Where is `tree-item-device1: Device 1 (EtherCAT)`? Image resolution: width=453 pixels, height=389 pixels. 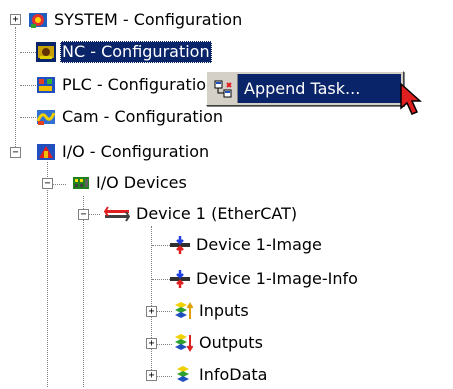
tree-item-device1: Device 1 (EtherCAT) is located at coordinates (201, 214).